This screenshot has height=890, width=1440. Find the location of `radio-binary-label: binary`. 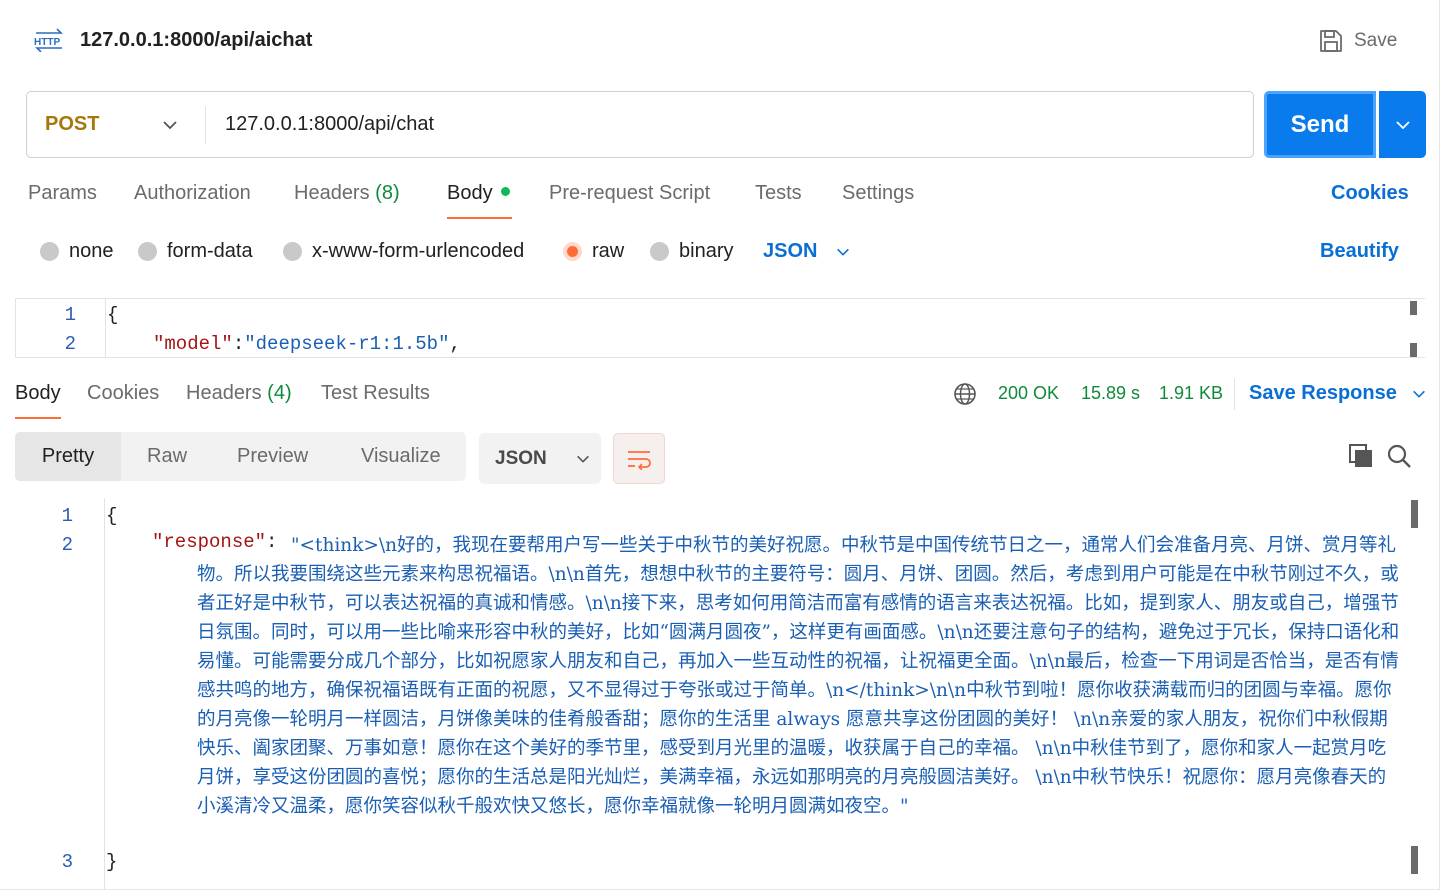

radio-binary-label: binary is located at coordinates (706, 251).